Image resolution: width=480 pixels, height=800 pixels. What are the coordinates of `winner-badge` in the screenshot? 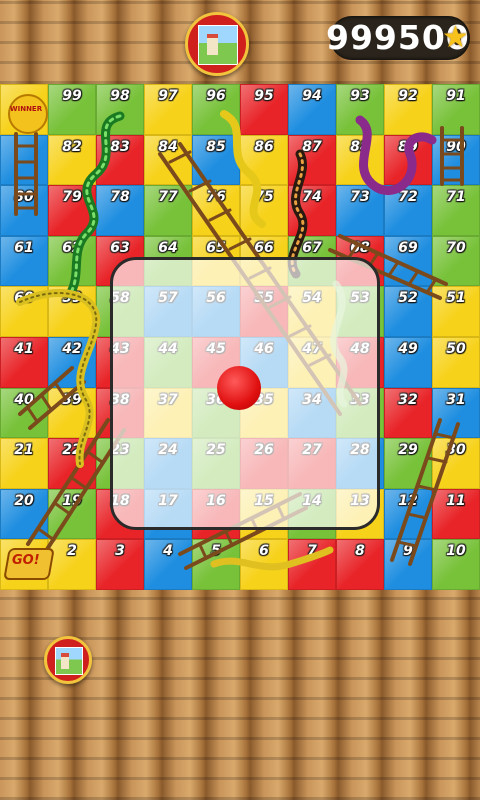 It's located at (28, 114).